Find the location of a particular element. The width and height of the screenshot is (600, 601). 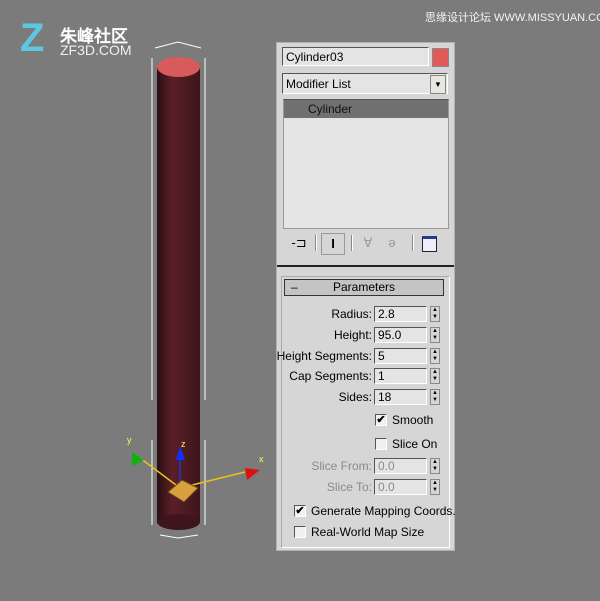

slice-from-spinner: ▲ ▼ is located at coordinates (435, 466).